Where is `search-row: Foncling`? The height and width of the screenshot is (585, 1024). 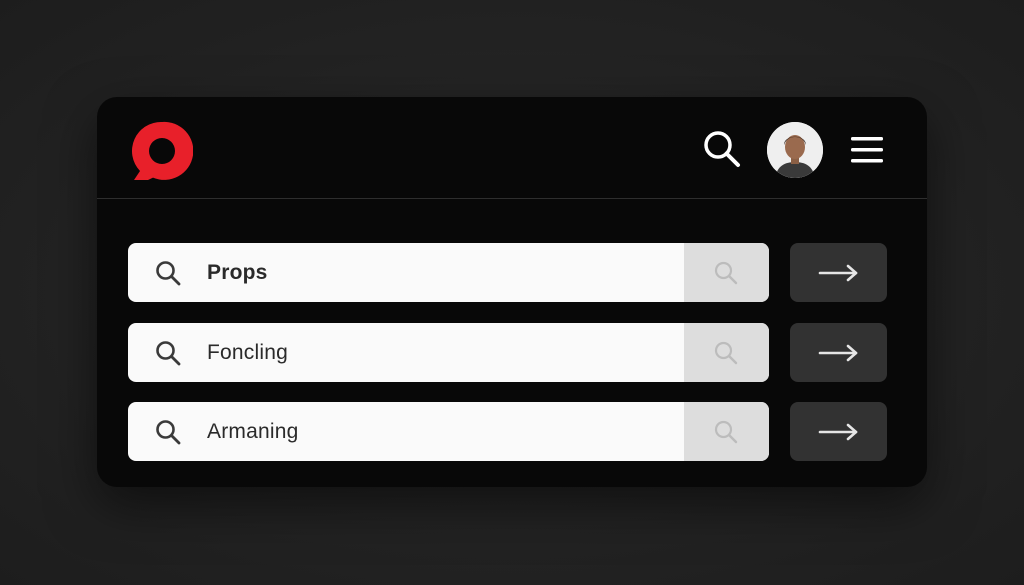 search-row: Foncling is located at coordinates (508, 353).